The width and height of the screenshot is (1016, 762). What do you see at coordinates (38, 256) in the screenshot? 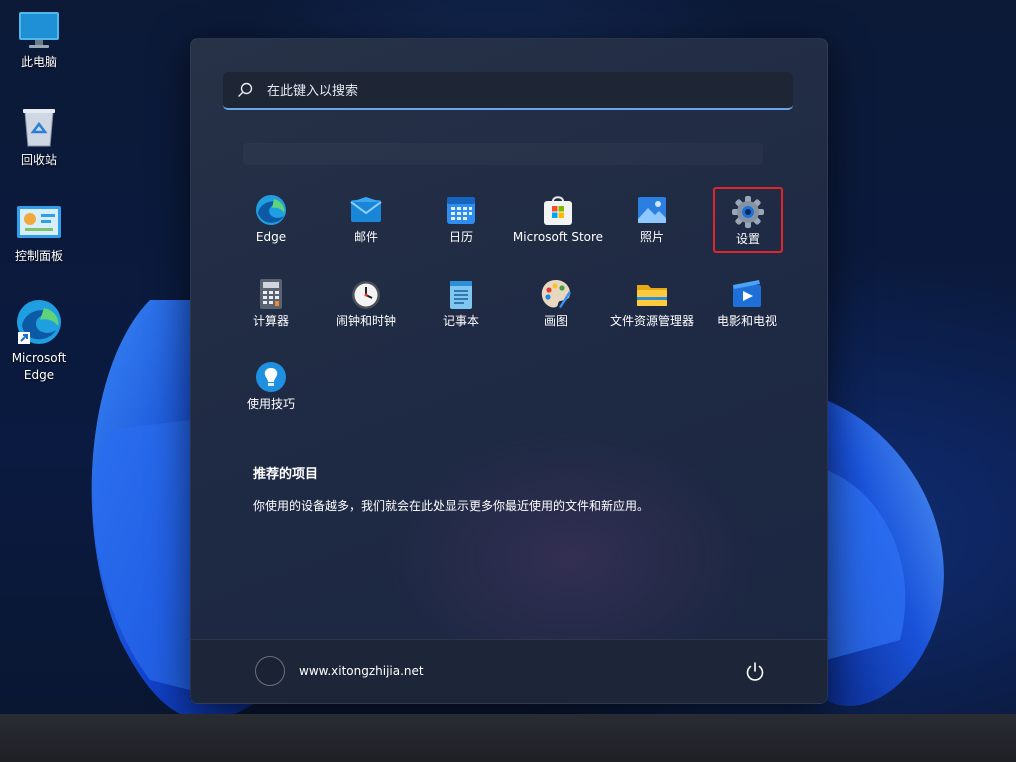
I see `desktop-icon-label: 控制面板` at bounding box center [38, 256].